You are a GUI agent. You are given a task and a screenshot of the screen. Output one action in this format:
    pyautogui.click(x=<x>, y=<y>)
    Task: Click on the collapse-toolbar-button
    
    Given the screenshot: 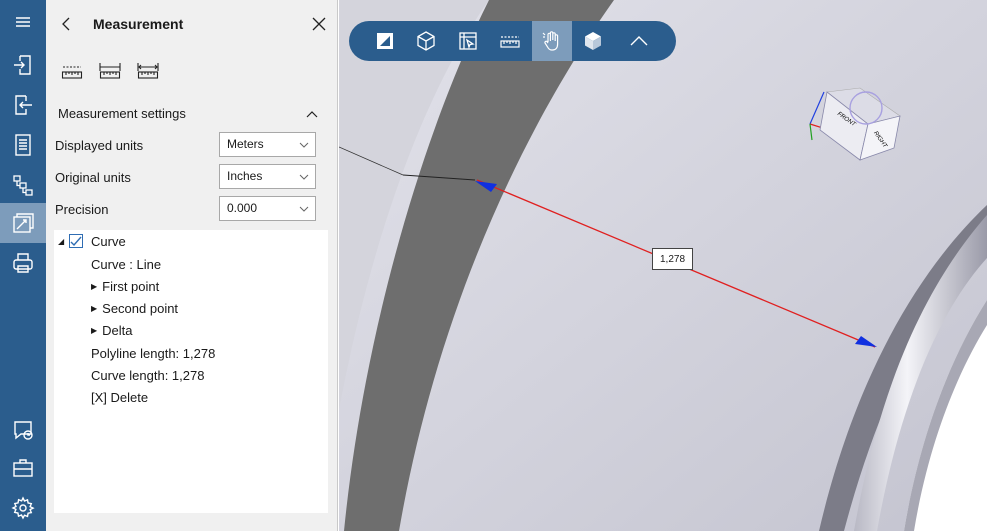 What is the action you would take?
    pyautogui.click(x=639, y=41)
    